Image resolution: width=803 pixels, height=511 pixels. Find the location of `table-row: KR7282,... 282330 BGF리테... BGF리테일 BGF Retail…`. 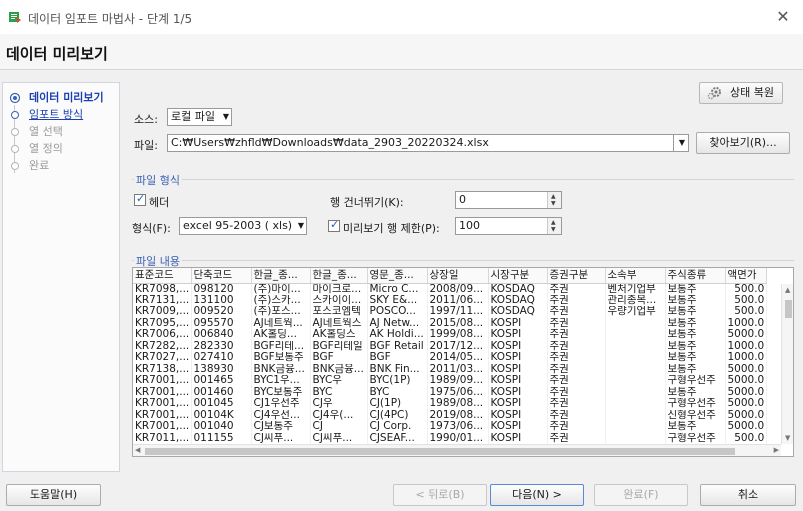

table-row: KR7282,... 282330 BGF리테... BGF리테일 BGF Retail… is located at coordinates (450, 346).